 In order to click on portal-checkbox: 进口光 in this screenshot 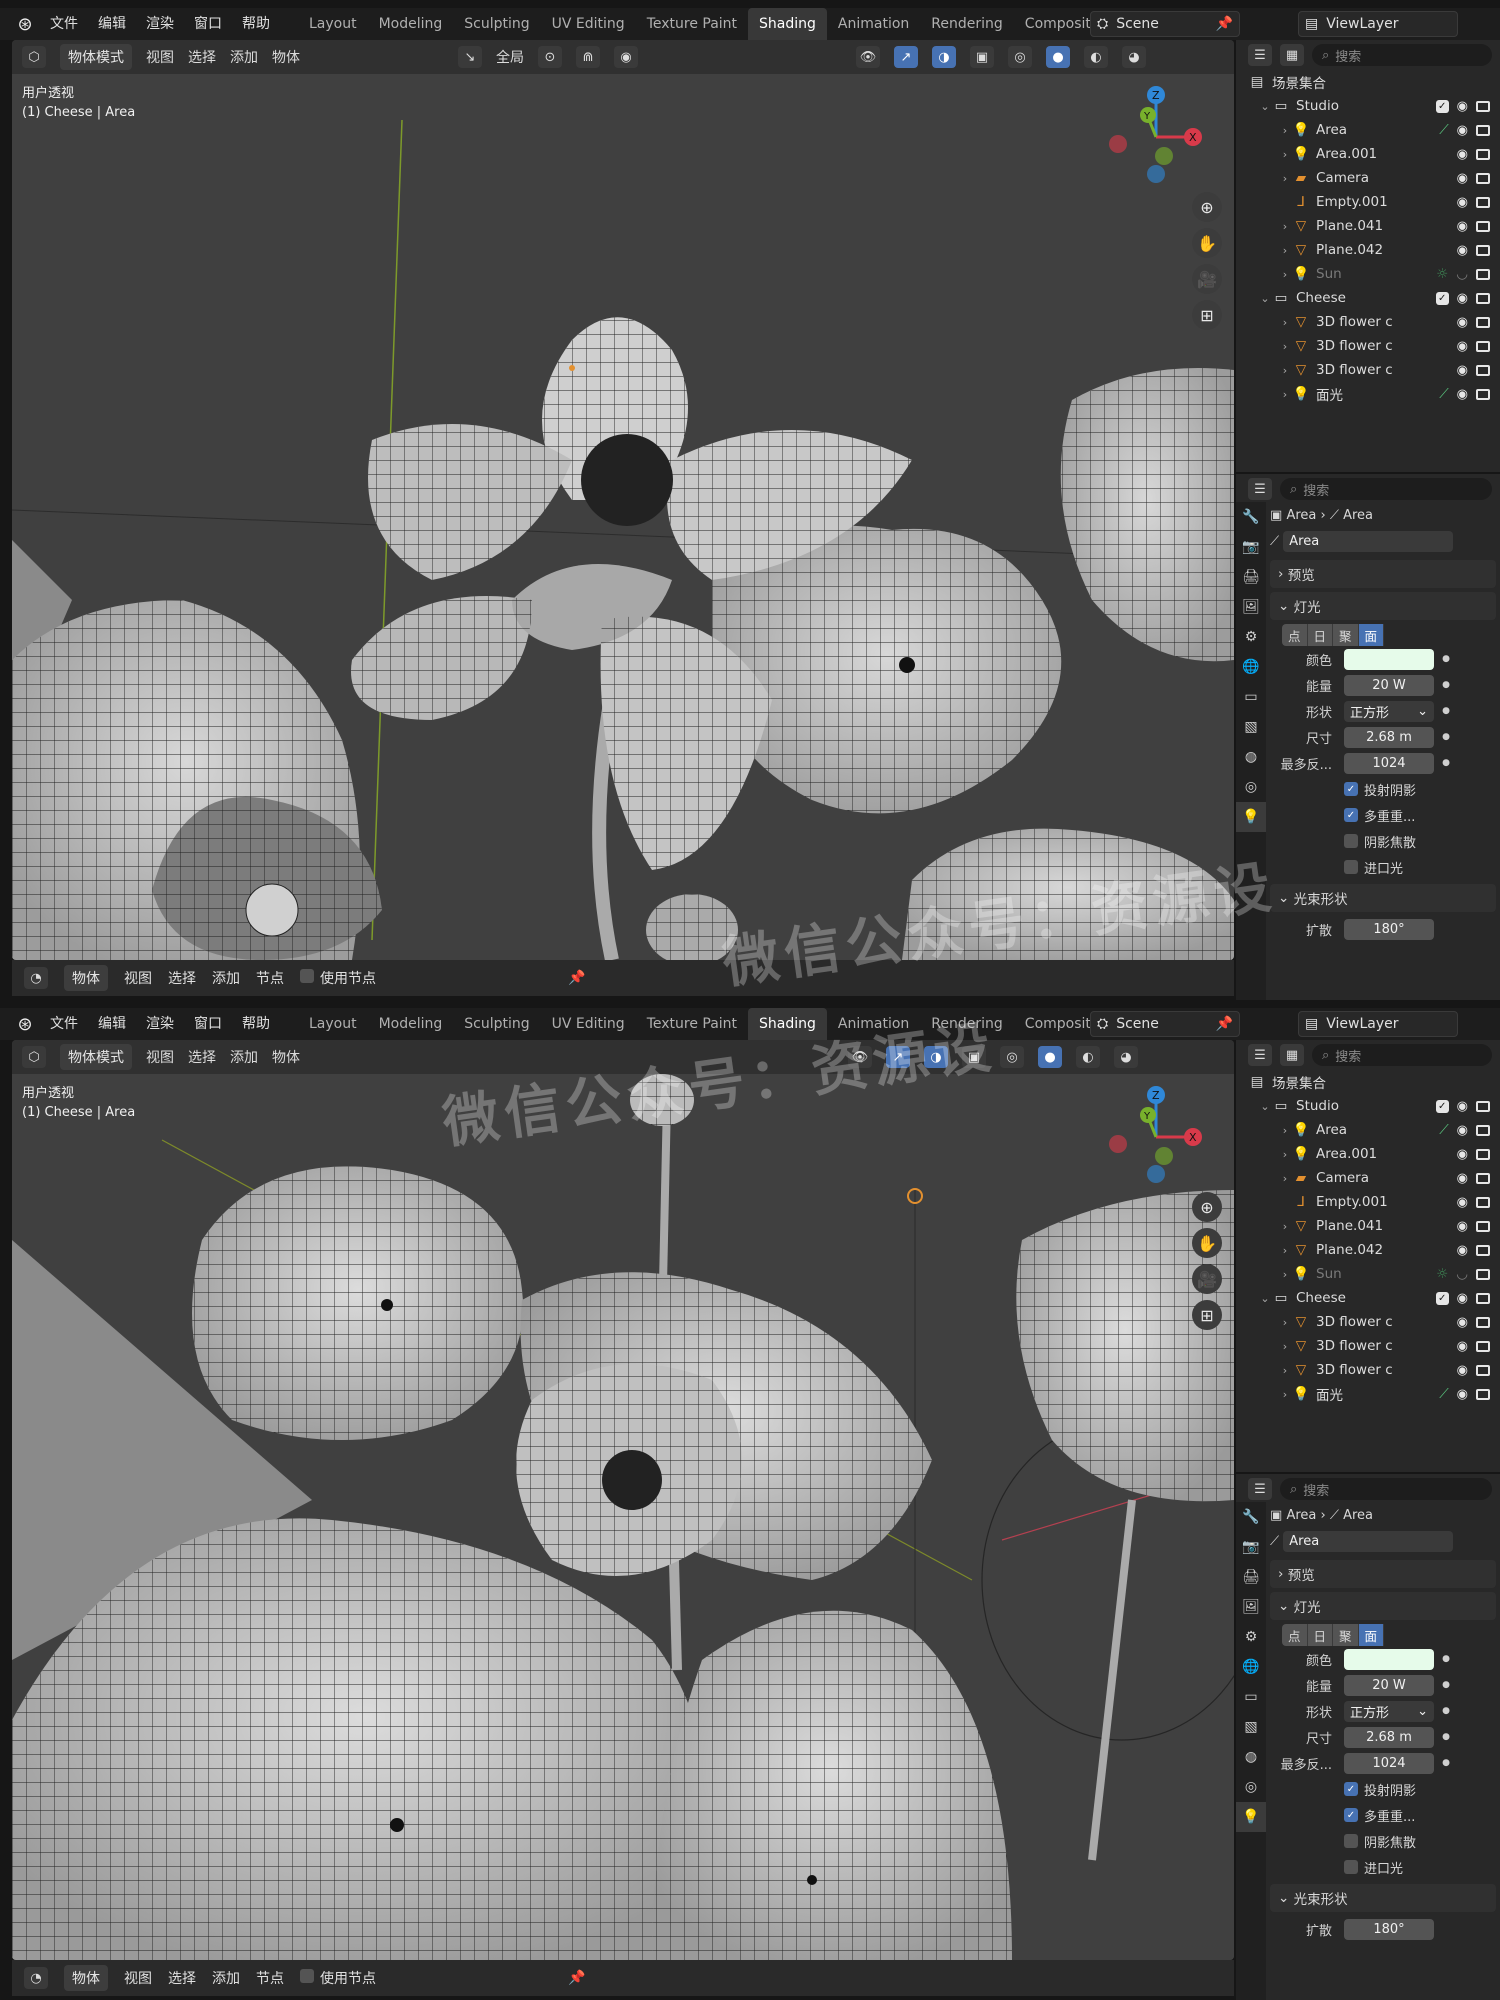, I will do `click(1383, 867)`.